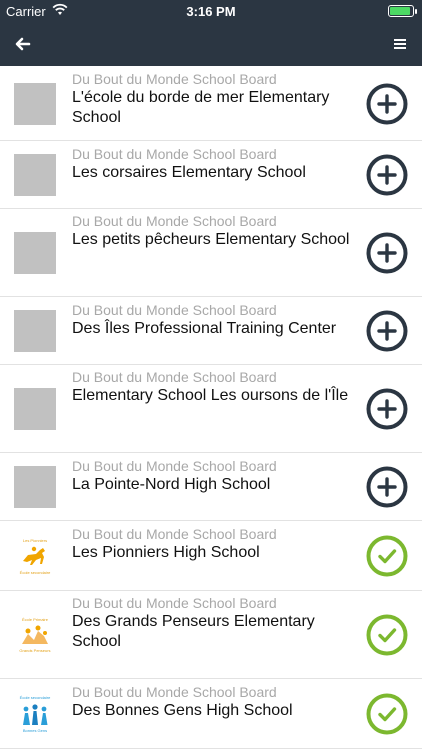 Image resolution: width=422 pixels, height=750 pixels. What do you see at coordinates (35, 714) in the screenshot?
I see `school-logo-people-logo: École secondaire Bonnes Gens` at bounding box center [35, 714].